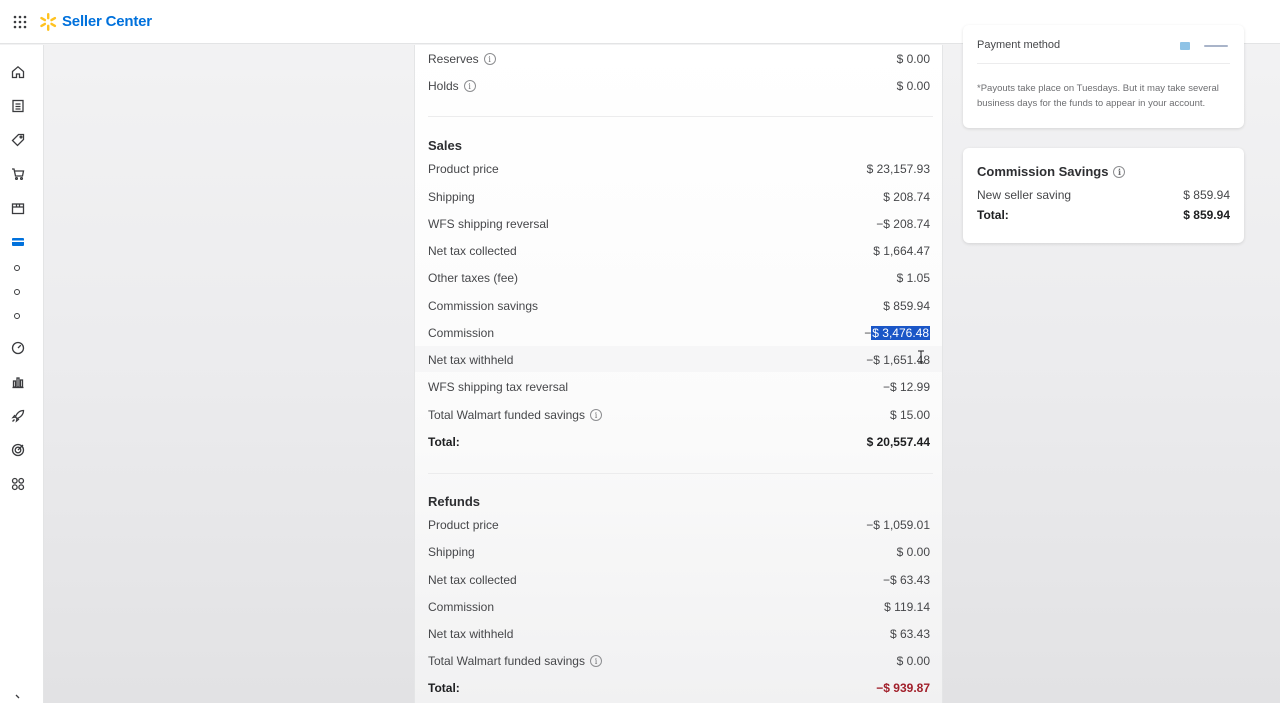 Image resolution: width=1280 pixels, height=703 pixels. I want to click on refunds-row: Net tax collected −$ 63.43, so click(679, 580).